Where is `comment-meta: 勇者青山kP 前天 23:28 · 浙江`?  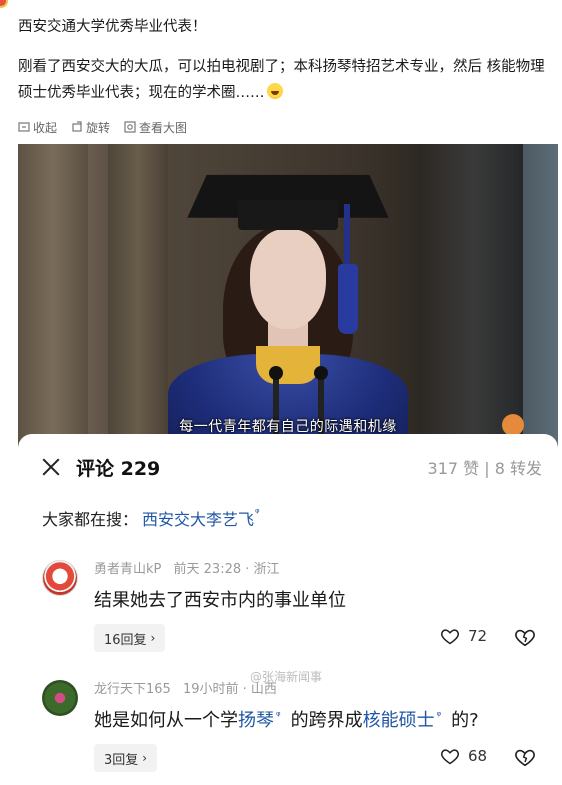 comment-meta: 勇者青山kP 前天 23:28 · 浙江 is located at coordinates (187, 567).